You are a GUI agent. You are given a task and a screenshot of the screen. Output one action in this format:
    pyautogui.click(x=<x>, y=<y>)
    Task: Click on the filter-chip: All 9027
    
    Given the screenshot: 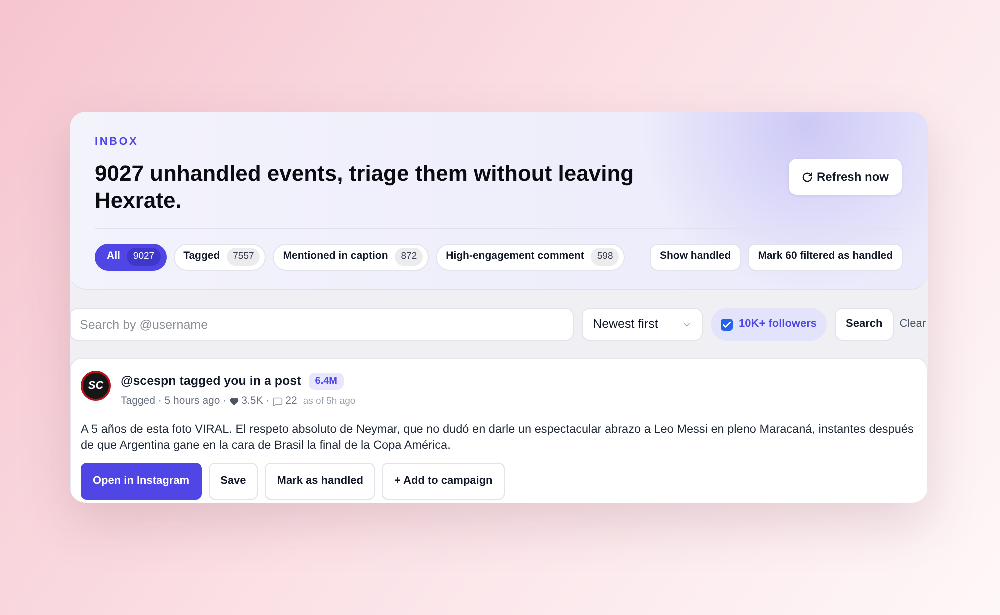 What is the action you would take?
    pyautogui.click(x=131, y=257)
    